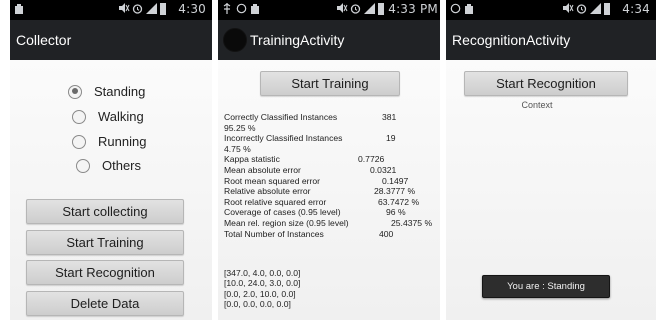  I want to click on delete-data-button: Delete Data, so click(105, 303).